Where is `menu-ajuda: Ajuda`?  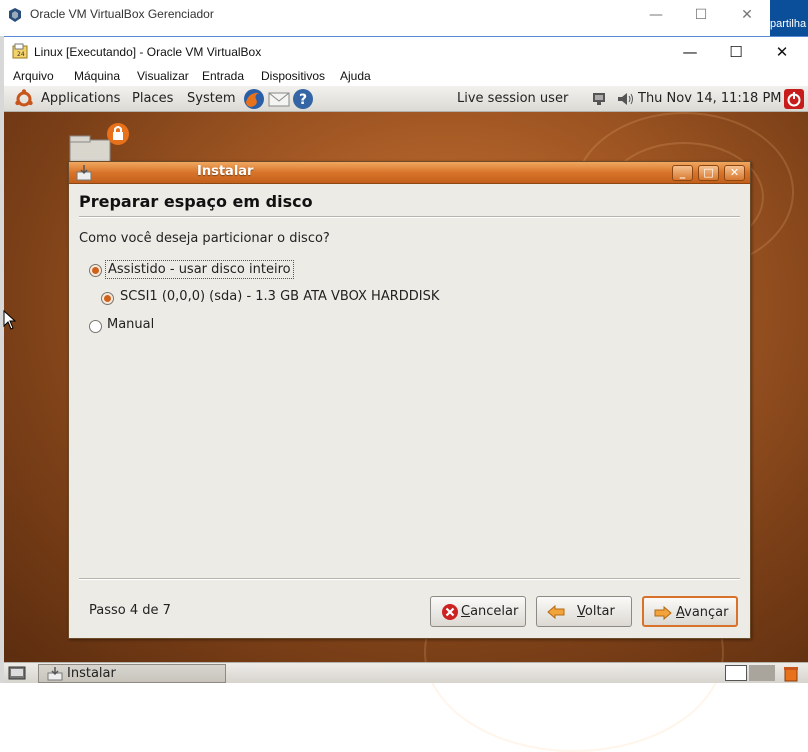
menu-ajuda: Ajuda is located at coordinates (355, 76).